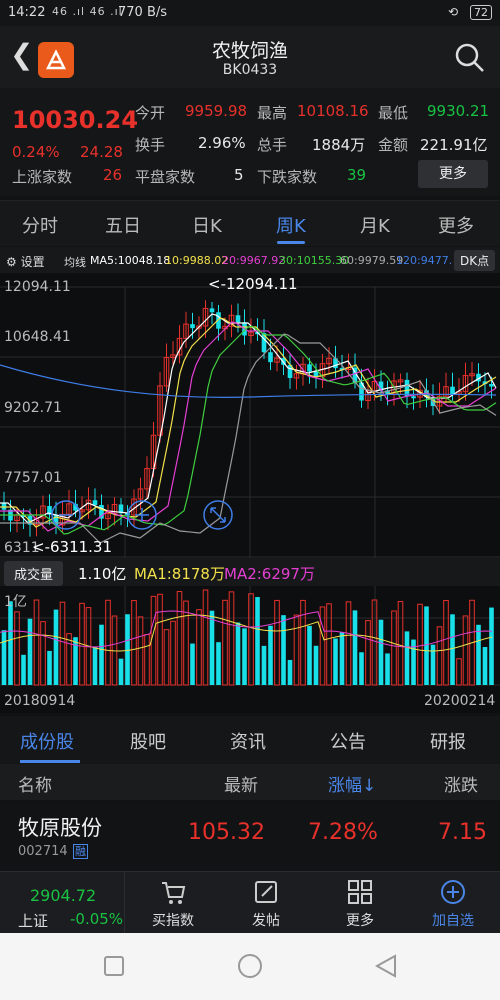 The height and width of the screenshot is (1000, 500). What do you see at coordinates (266, 921) in the screenshot?
I see `post-label: 发帖` at bounding box center [266, 921].